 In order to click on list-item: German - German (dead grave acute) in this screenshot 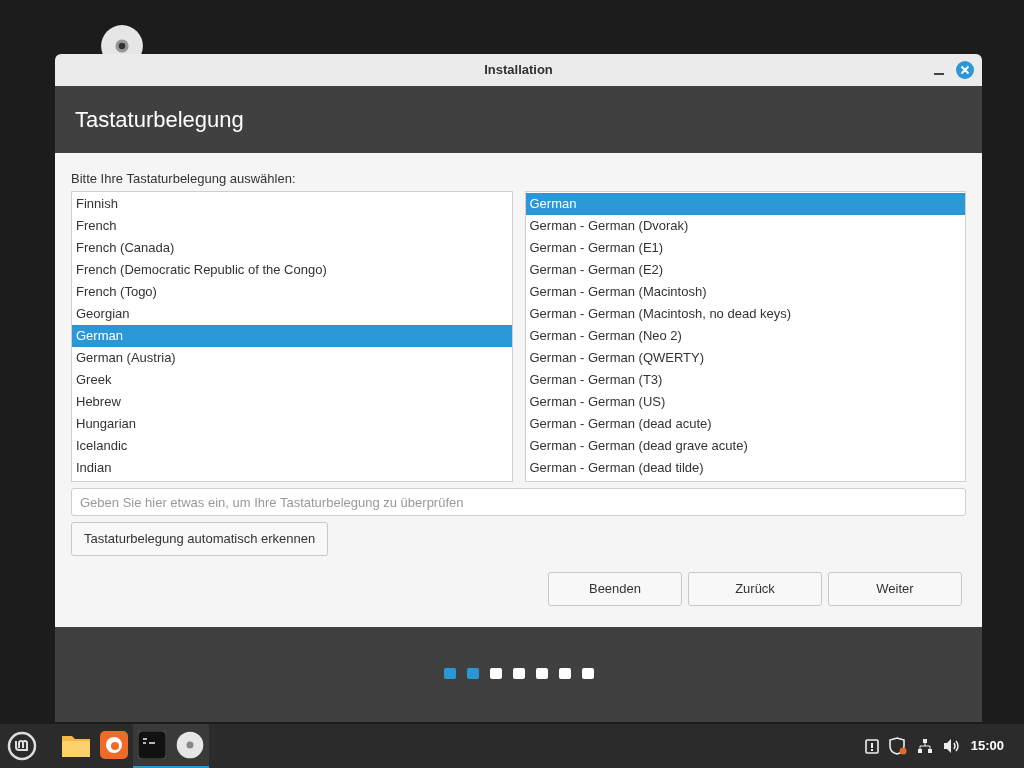, I will do `click(745, 446)`.